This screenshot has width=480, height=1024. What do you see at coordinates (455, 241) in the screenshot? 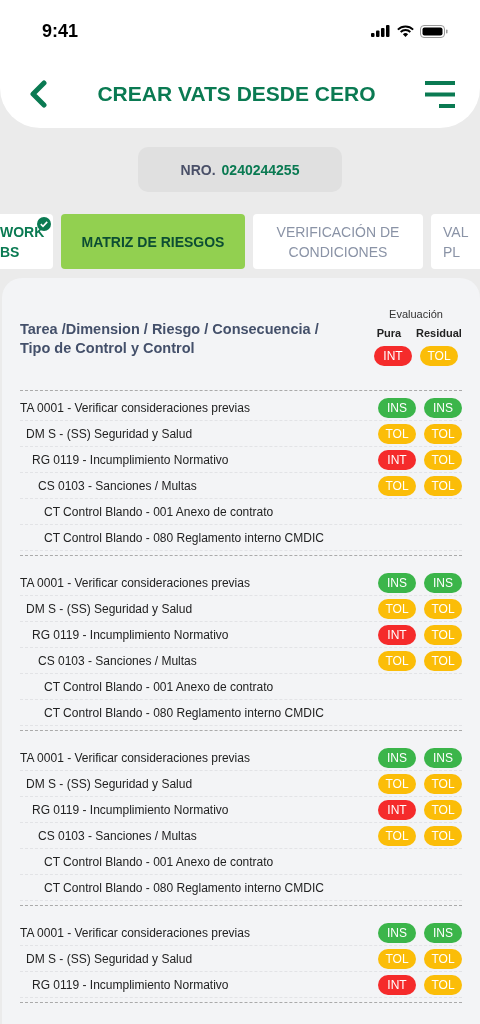
I see `step-tab: VAL PL` at bounding box center [455, 241].